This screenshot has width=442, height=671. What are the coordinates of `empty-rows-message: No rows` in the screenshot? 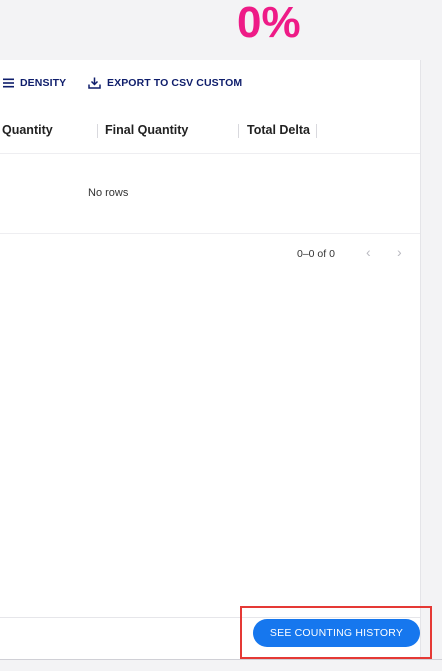 It's located at (108, 193).